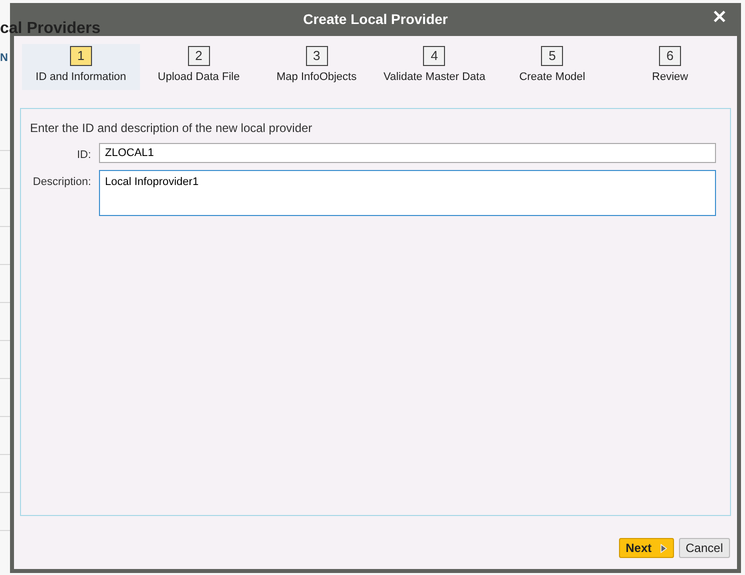 The width and height of the screenshot is (745, 575). What do you see at coordinates (552, 67) in the screenshot?
I see `wizard-step: 5 Create Model` at bounding box center [552, 67].